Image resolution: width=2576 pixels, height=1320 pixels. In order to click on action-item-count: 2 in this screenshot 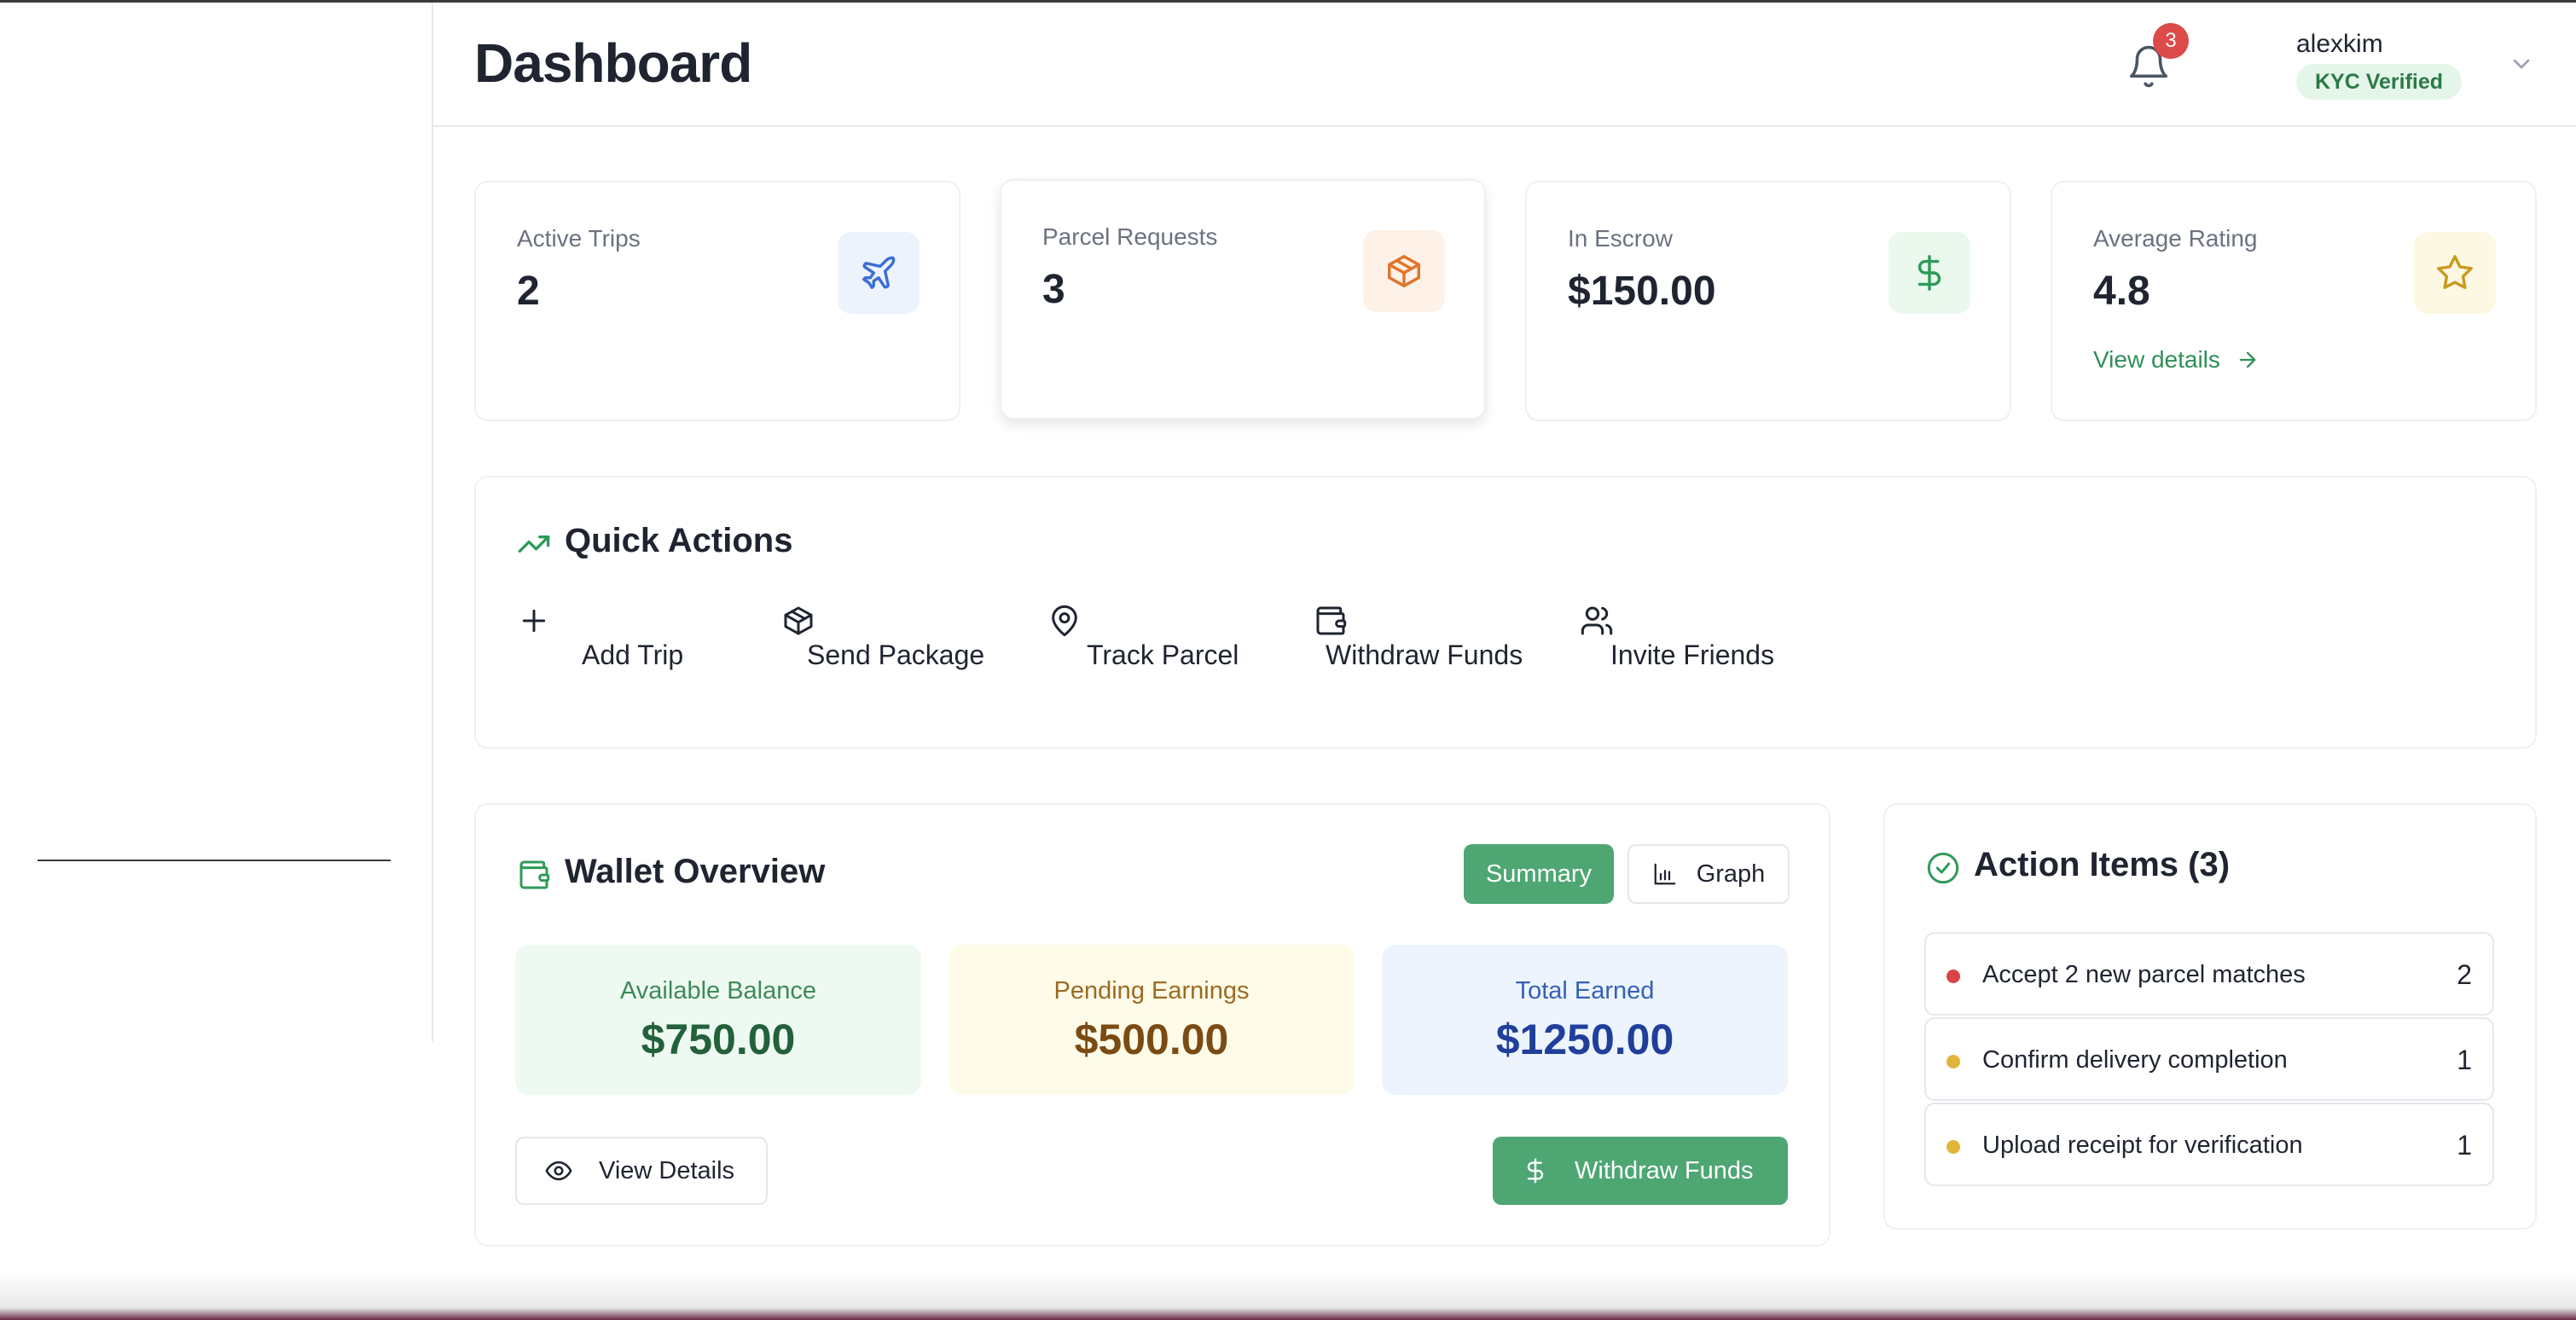, I will do `click(2464, 974)`.